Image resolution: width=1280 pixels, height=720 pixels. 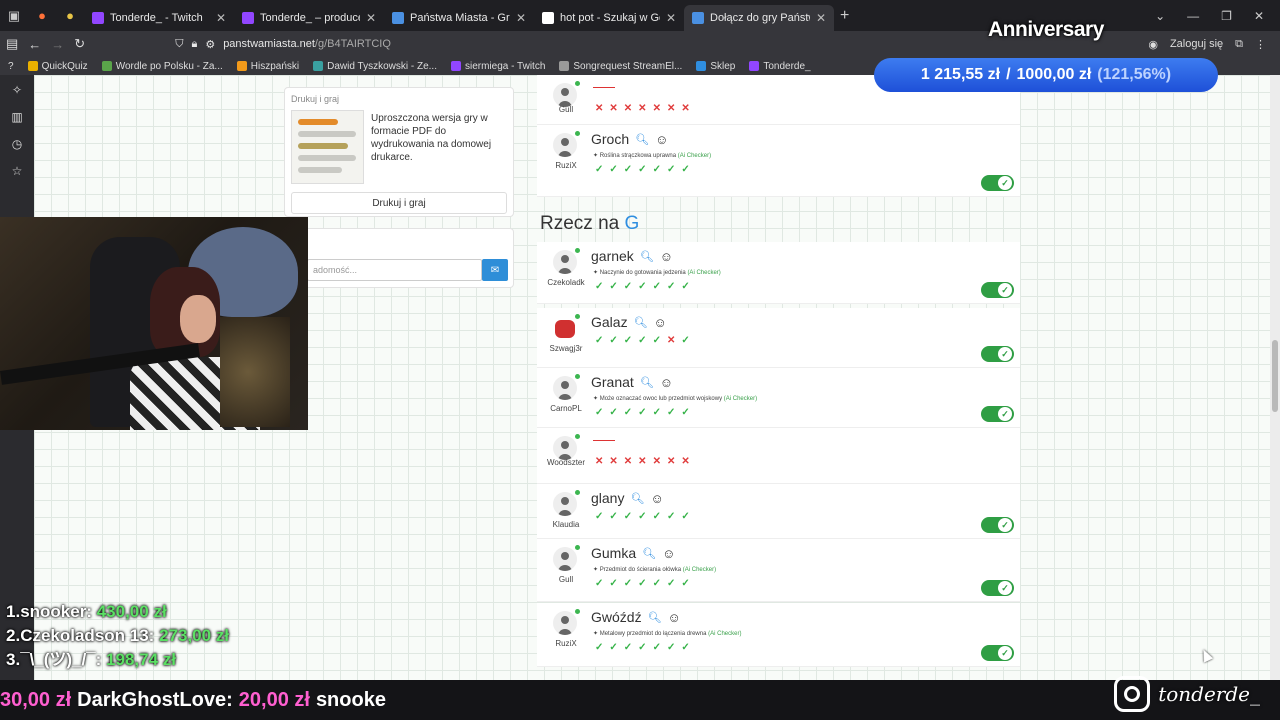 I want to click on bookmark-item: Sklep, so click(x=715, y=66).